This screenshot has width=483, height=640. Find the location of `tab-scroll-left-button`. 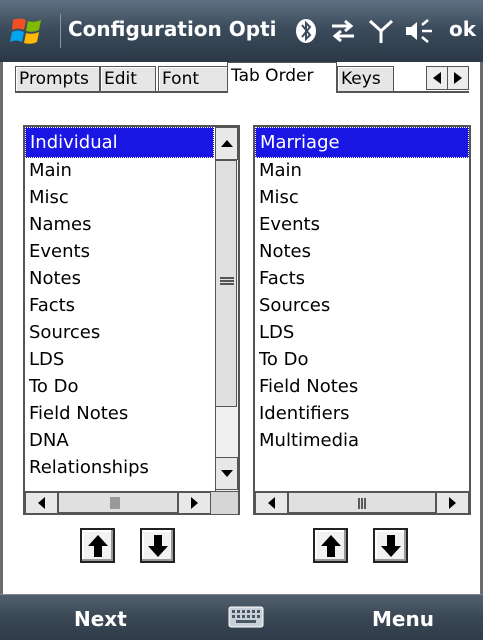

tab-scroll-left-button is located at coordinates (437, 78).